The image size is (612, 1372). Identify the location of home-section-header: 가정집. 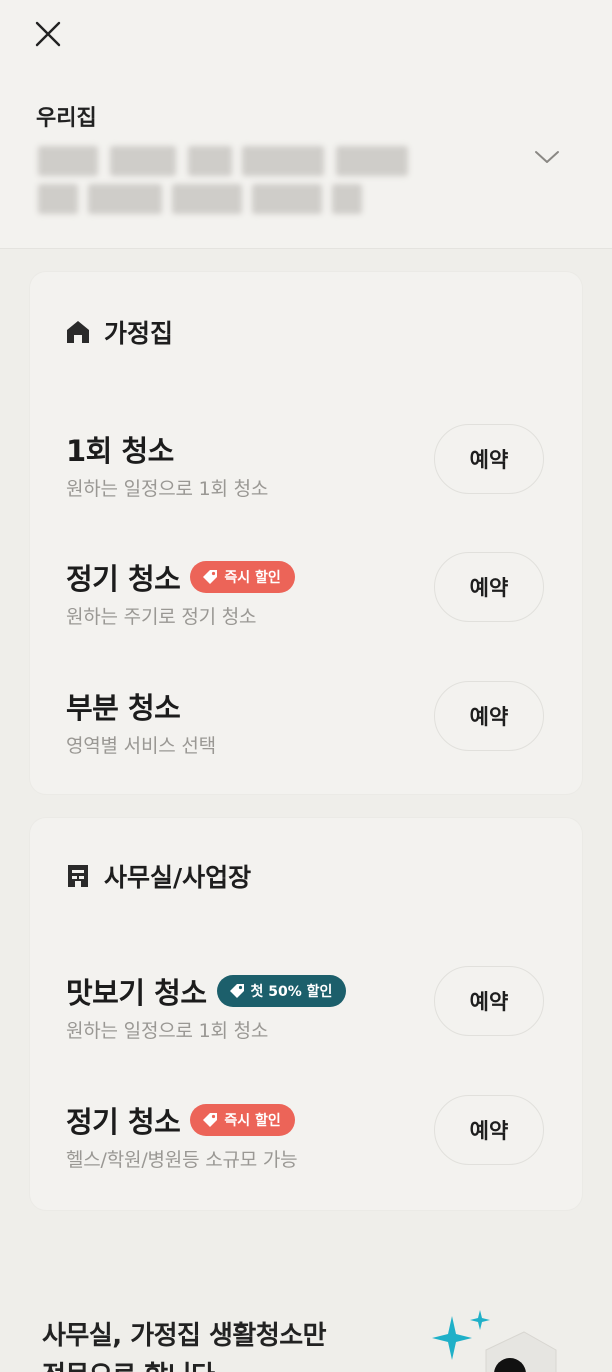
(118, 332).